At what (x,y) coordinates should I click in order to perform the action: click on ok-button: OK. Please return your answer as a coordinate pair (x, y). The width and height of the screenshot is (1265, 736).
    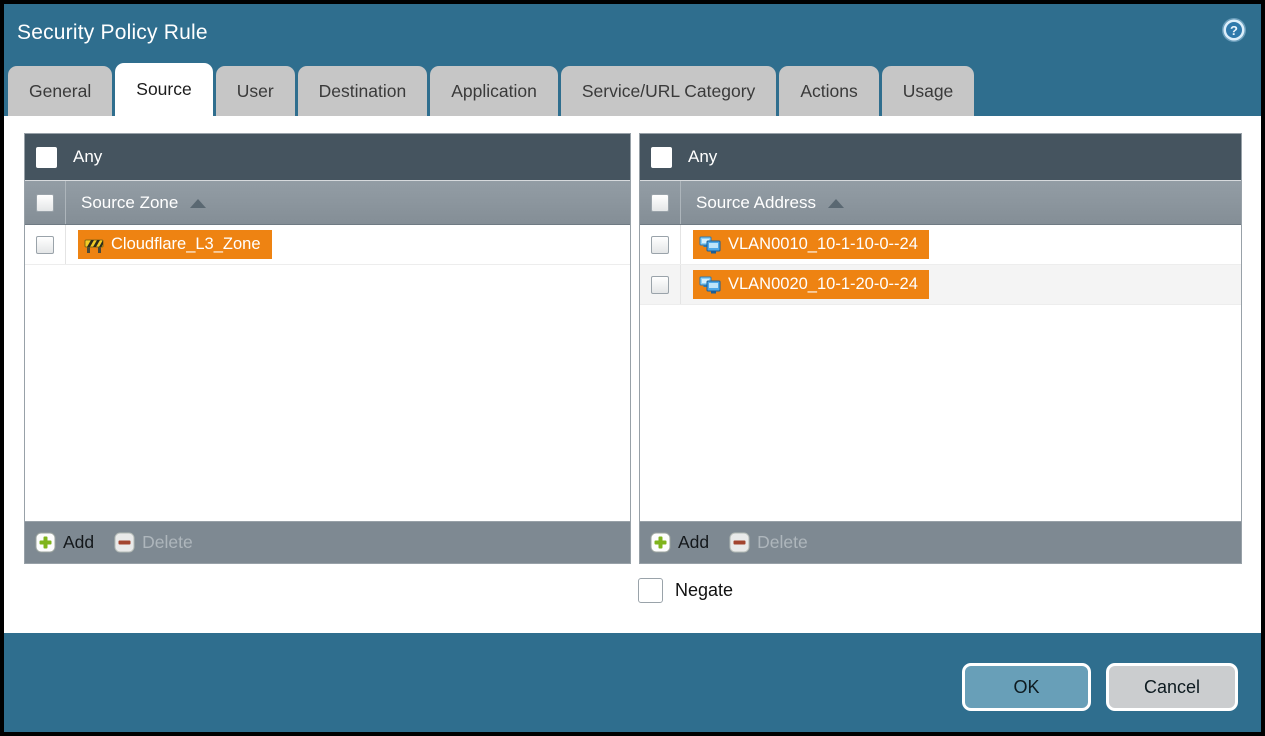
    Looking at the image, I should click on (1026, 687).